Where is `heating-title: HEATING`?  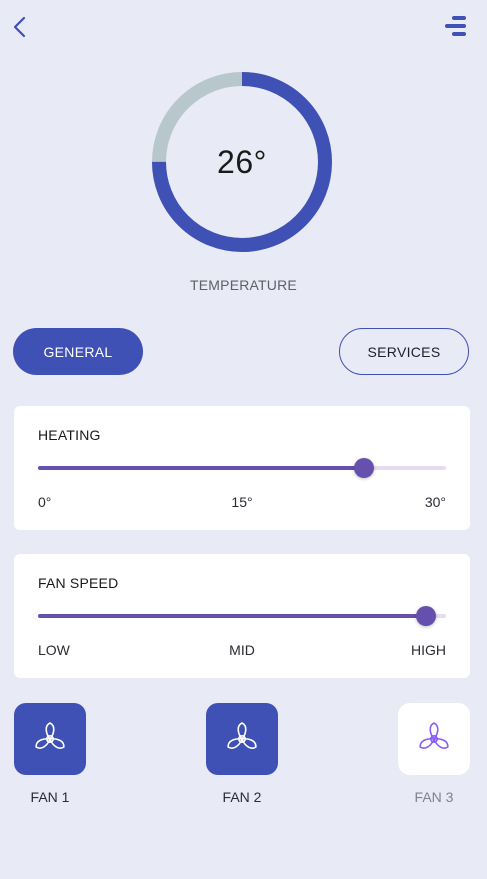
heating-title: HEATING is located at coordinates (69, 435).